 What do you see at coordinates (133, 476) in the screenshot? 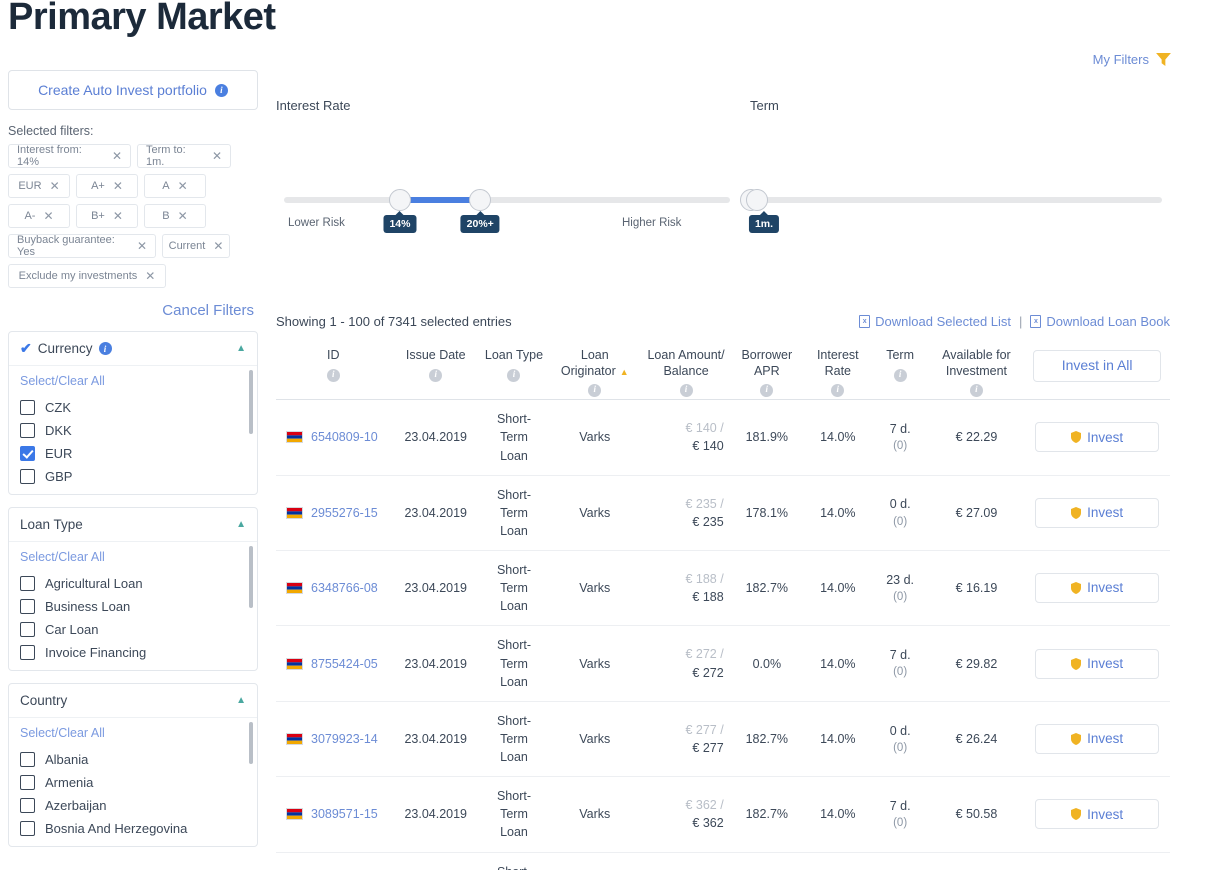
I see `filter-option: GBP` at bounding box center [133, 476].